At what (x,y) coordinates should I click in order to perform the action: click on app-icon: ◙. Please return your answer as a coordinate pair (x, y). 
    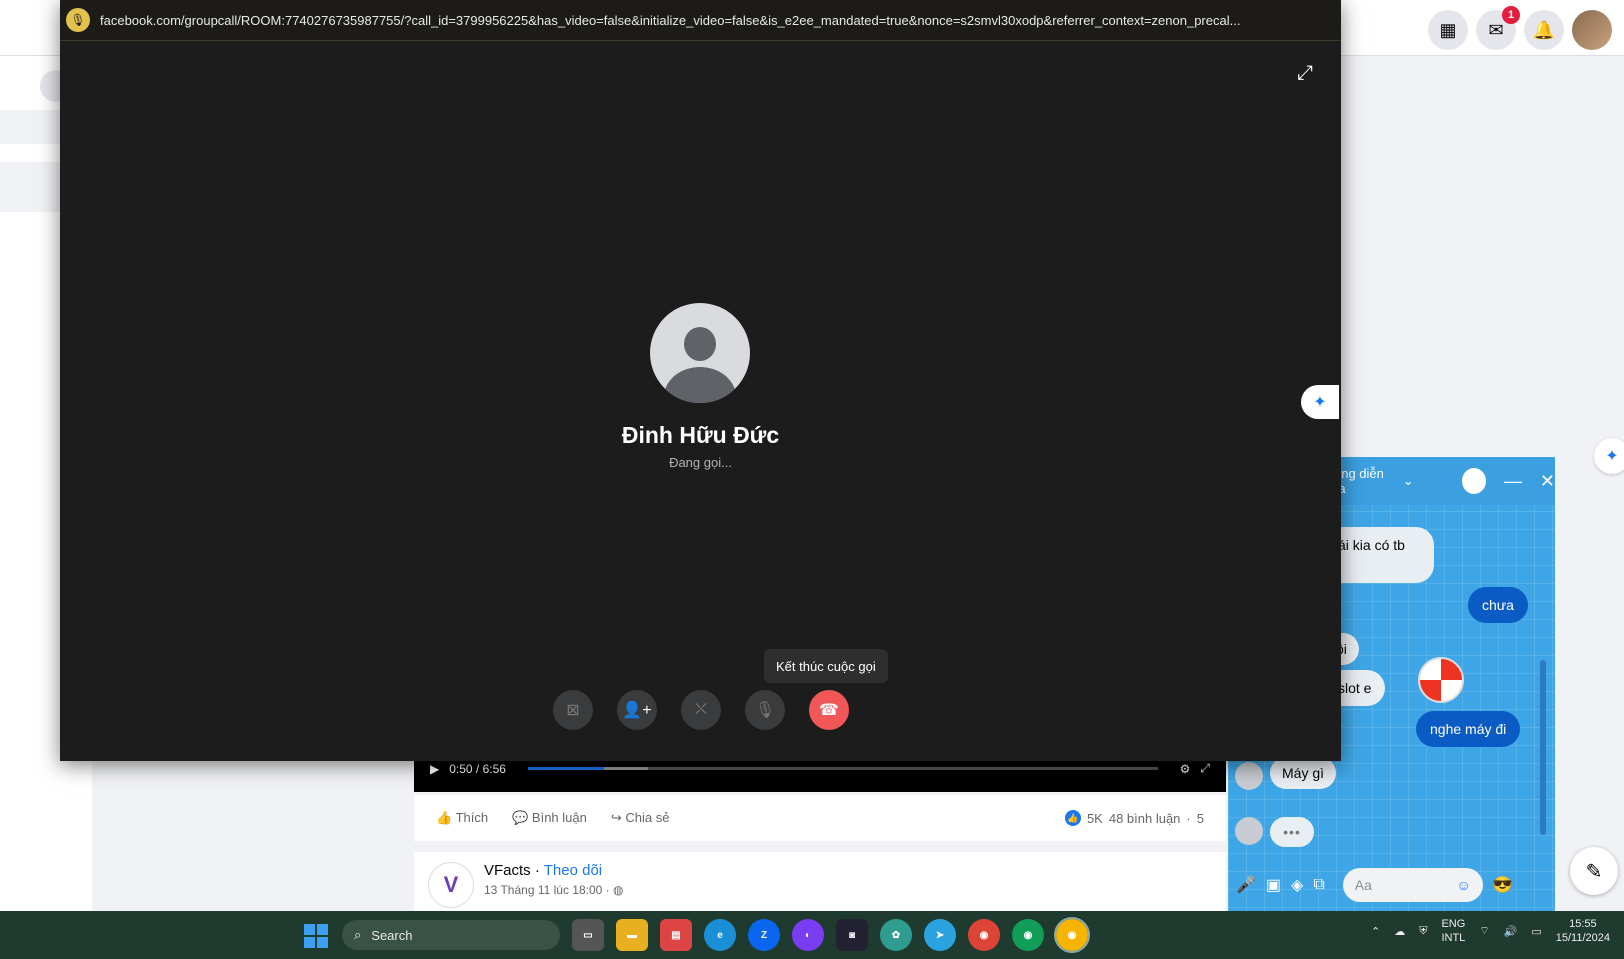
    Looking at the image, I should click on (852, 935).